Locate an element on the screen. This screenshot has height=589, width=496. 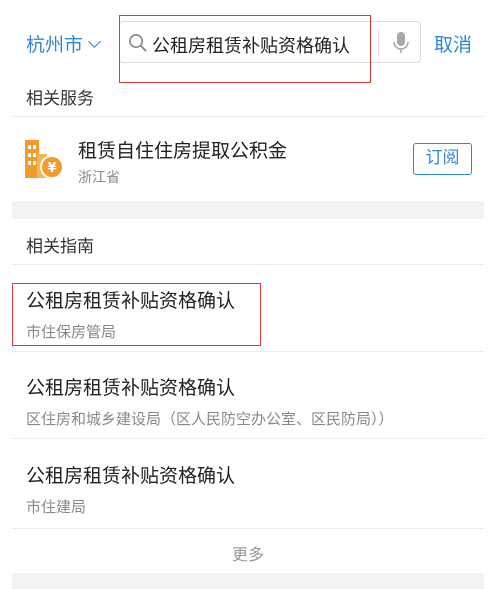
search-query-text: 公租房租赁补贴资格确认 is located at coordinates (251, 46).